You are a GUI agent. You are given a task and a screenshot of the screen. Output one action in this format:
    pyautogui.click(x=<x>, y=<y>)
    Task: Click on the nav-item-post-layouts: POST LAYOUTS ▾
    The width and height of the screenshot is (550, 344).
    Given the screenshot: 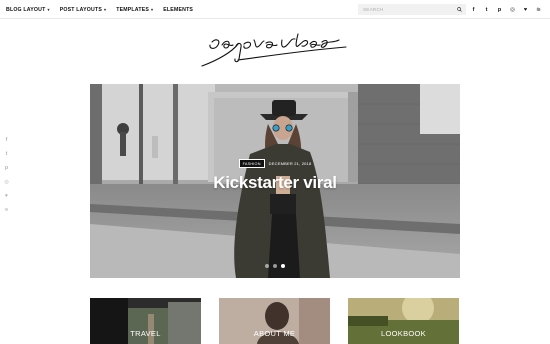 What is the action you would take?
    pyautogui.click(x=83, y=10)
    